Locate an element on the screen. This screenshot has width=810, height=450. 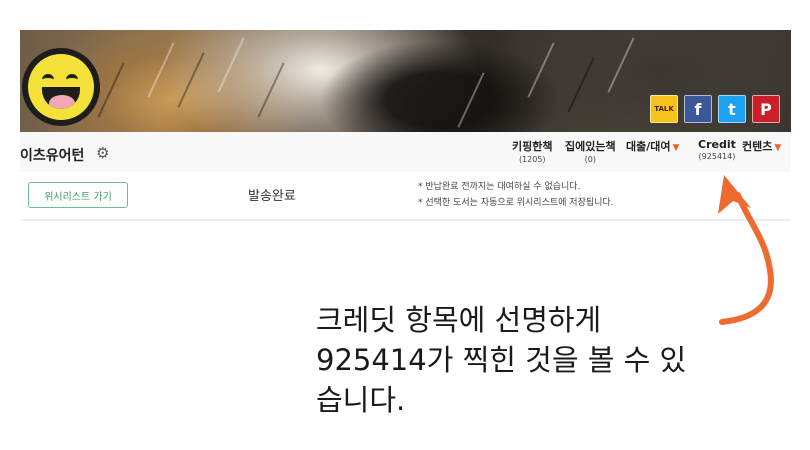
caption-line: 습니다. is located at coordinates (361, 400).